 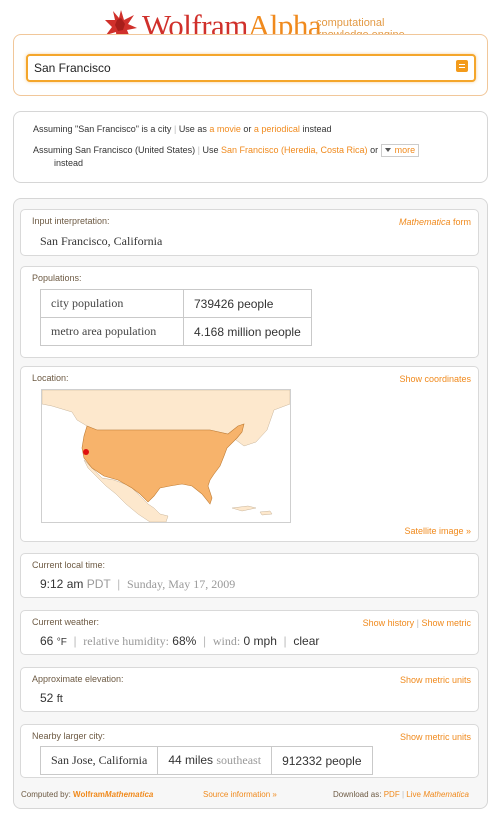 What do you see at coordinates (101, 241) in the screenshot?
I see `input-interpretation-value: San Francisco, California` at bounding box center [101, 241].